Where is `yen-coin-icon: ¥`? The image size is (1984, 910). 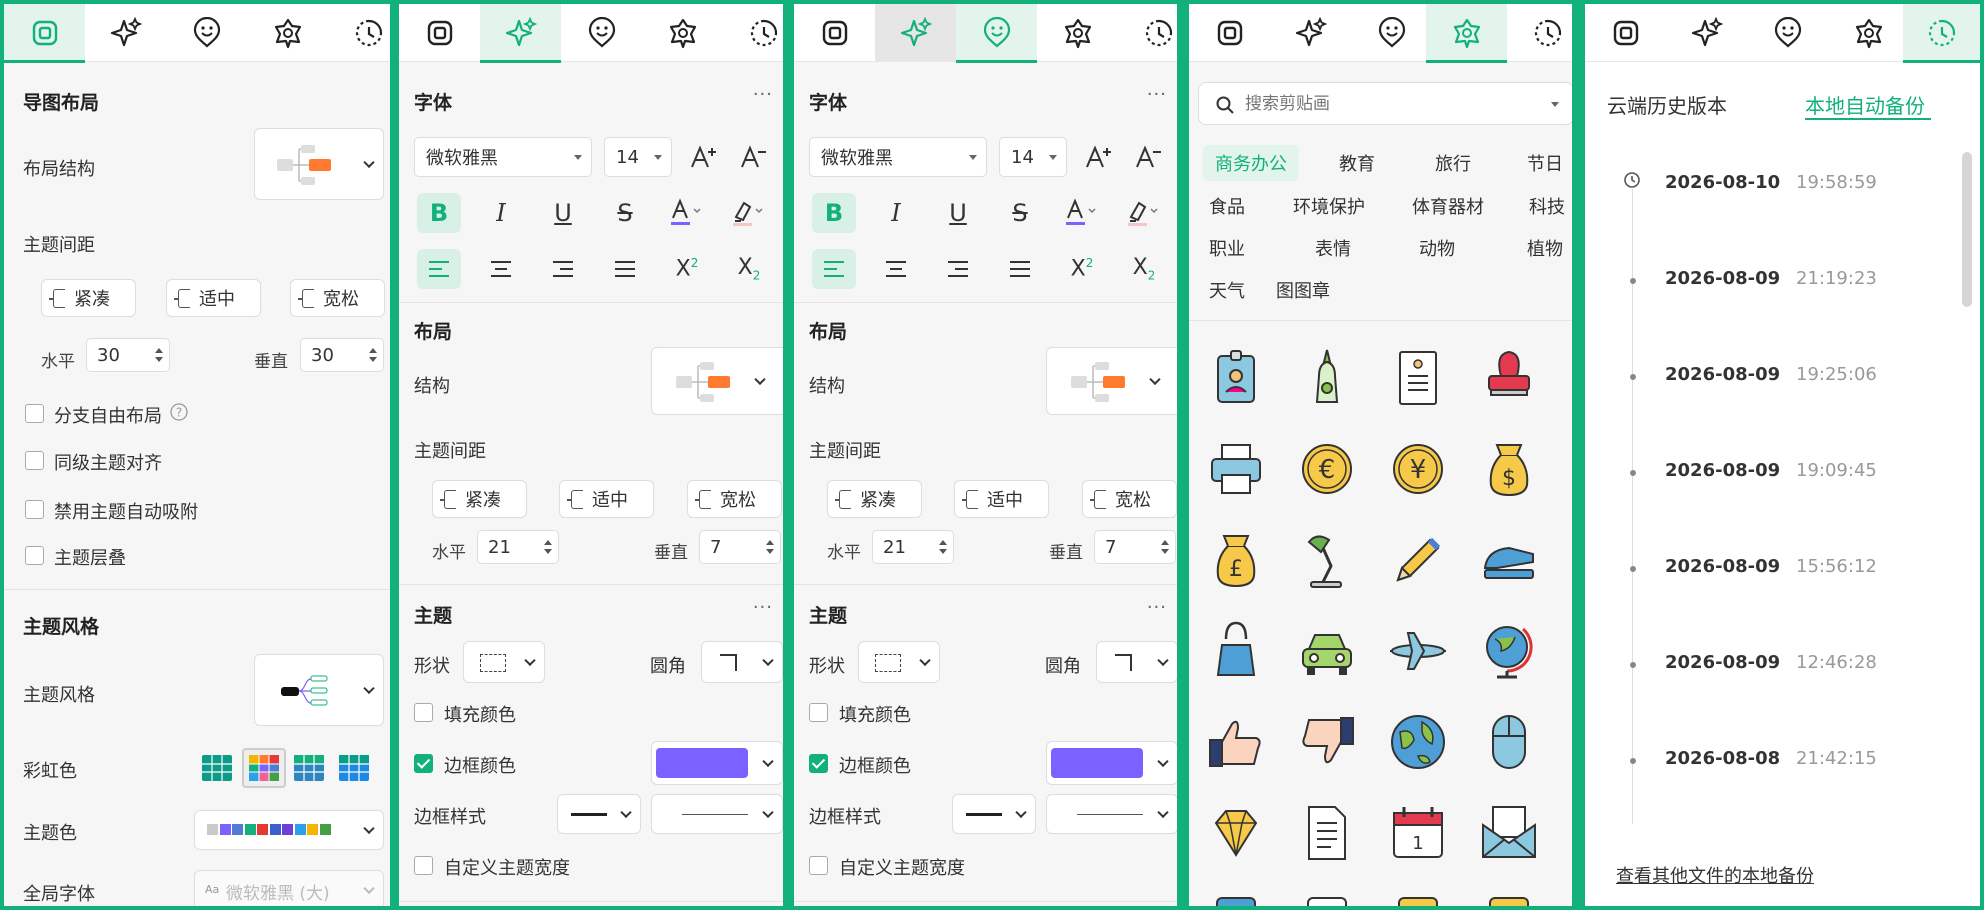 yen-coin-icon: ¥ is located at coordinates (1418, 469).